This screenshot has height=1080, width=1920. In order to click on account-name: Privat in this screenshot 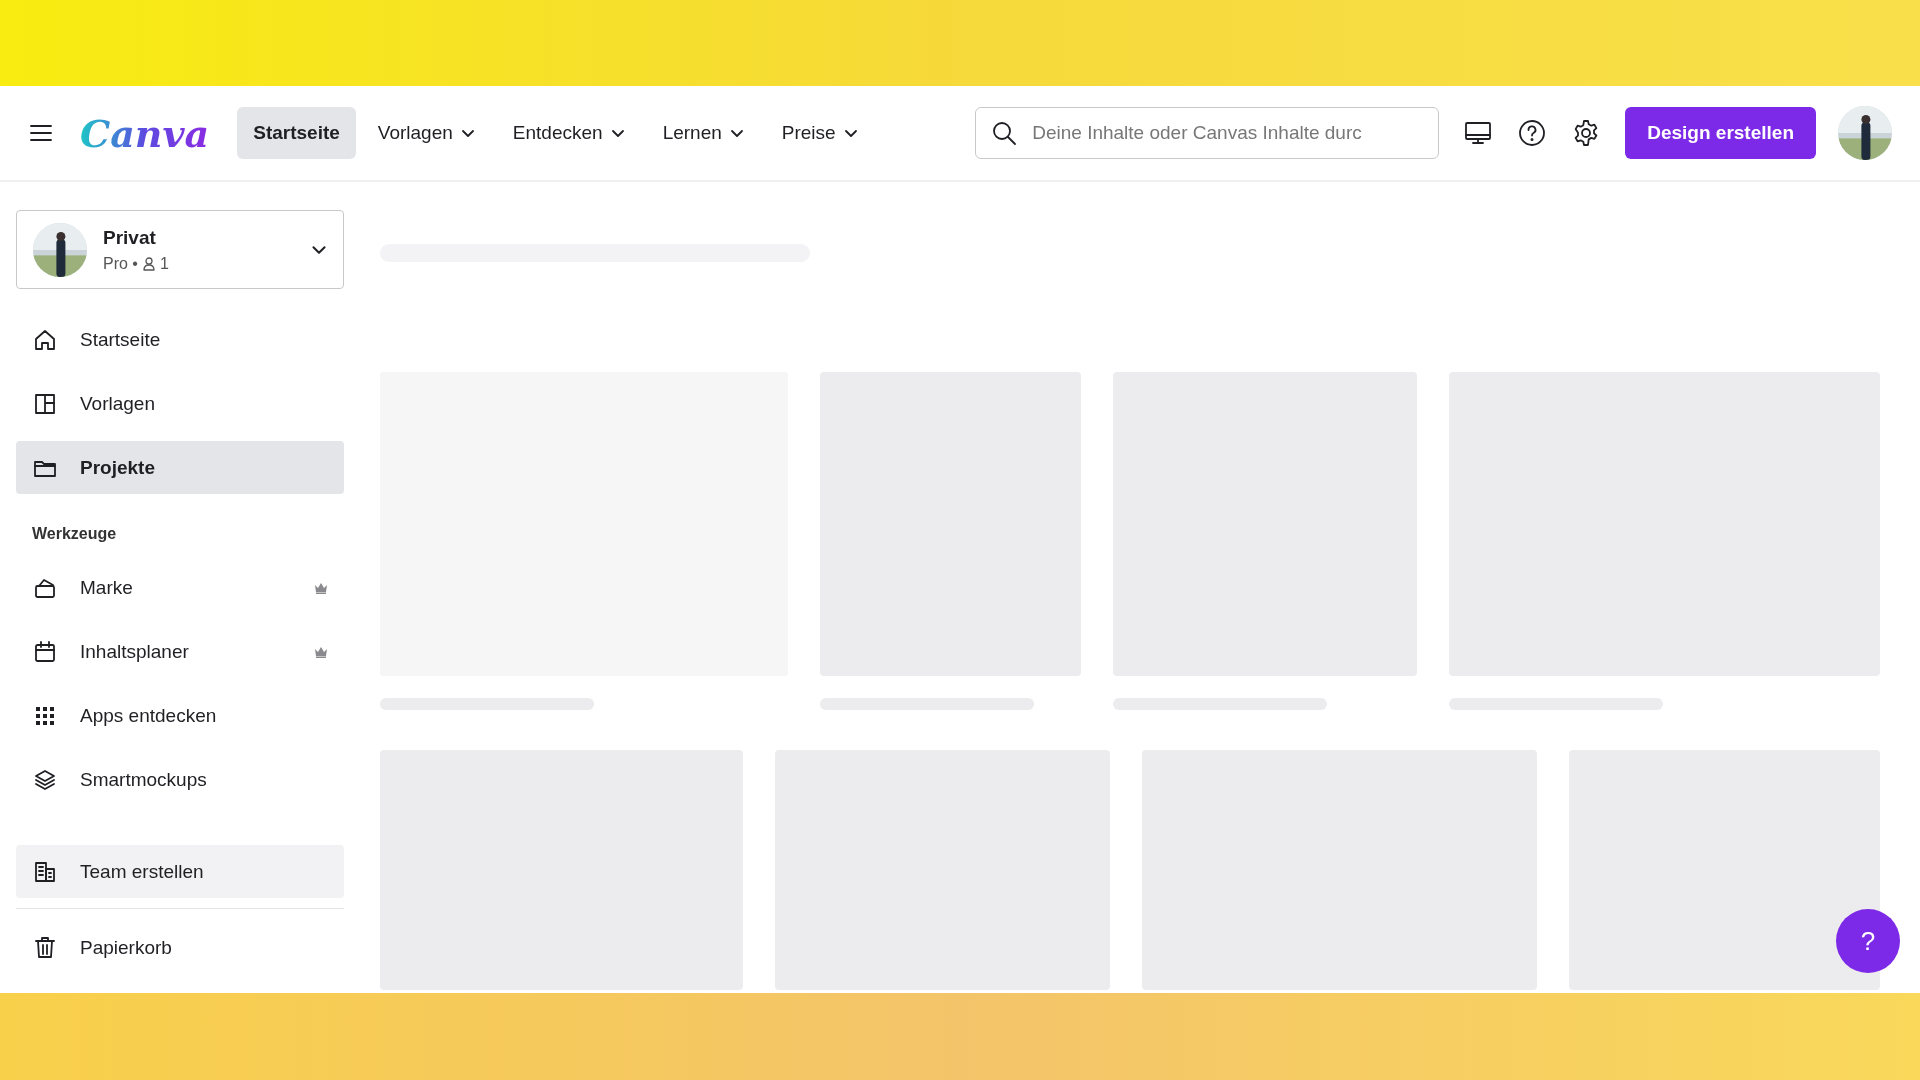, I will do `click(130, 237)`.